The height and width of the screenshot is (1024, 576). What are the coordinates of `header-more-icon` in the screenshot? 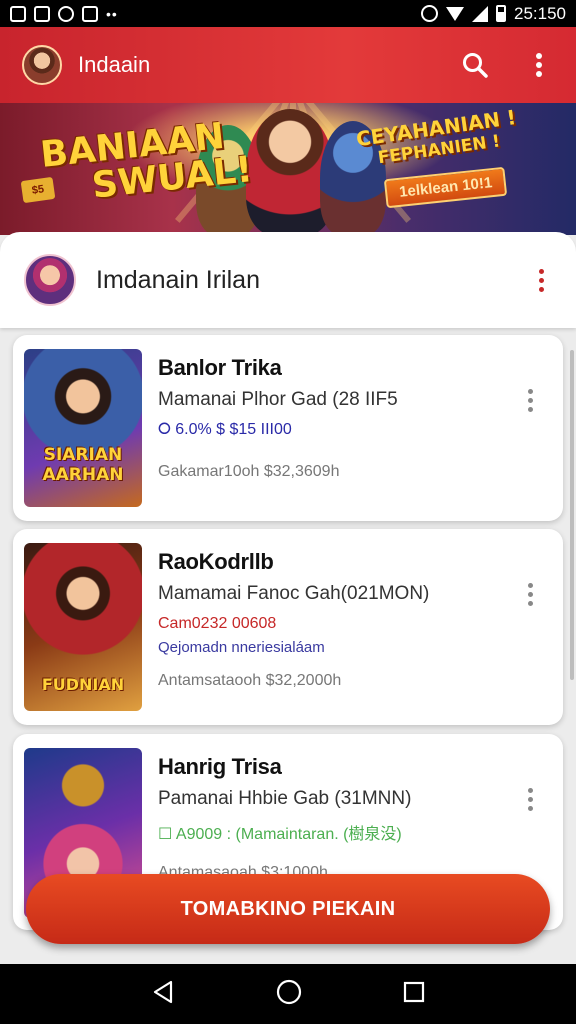 It's located at (541, 280).